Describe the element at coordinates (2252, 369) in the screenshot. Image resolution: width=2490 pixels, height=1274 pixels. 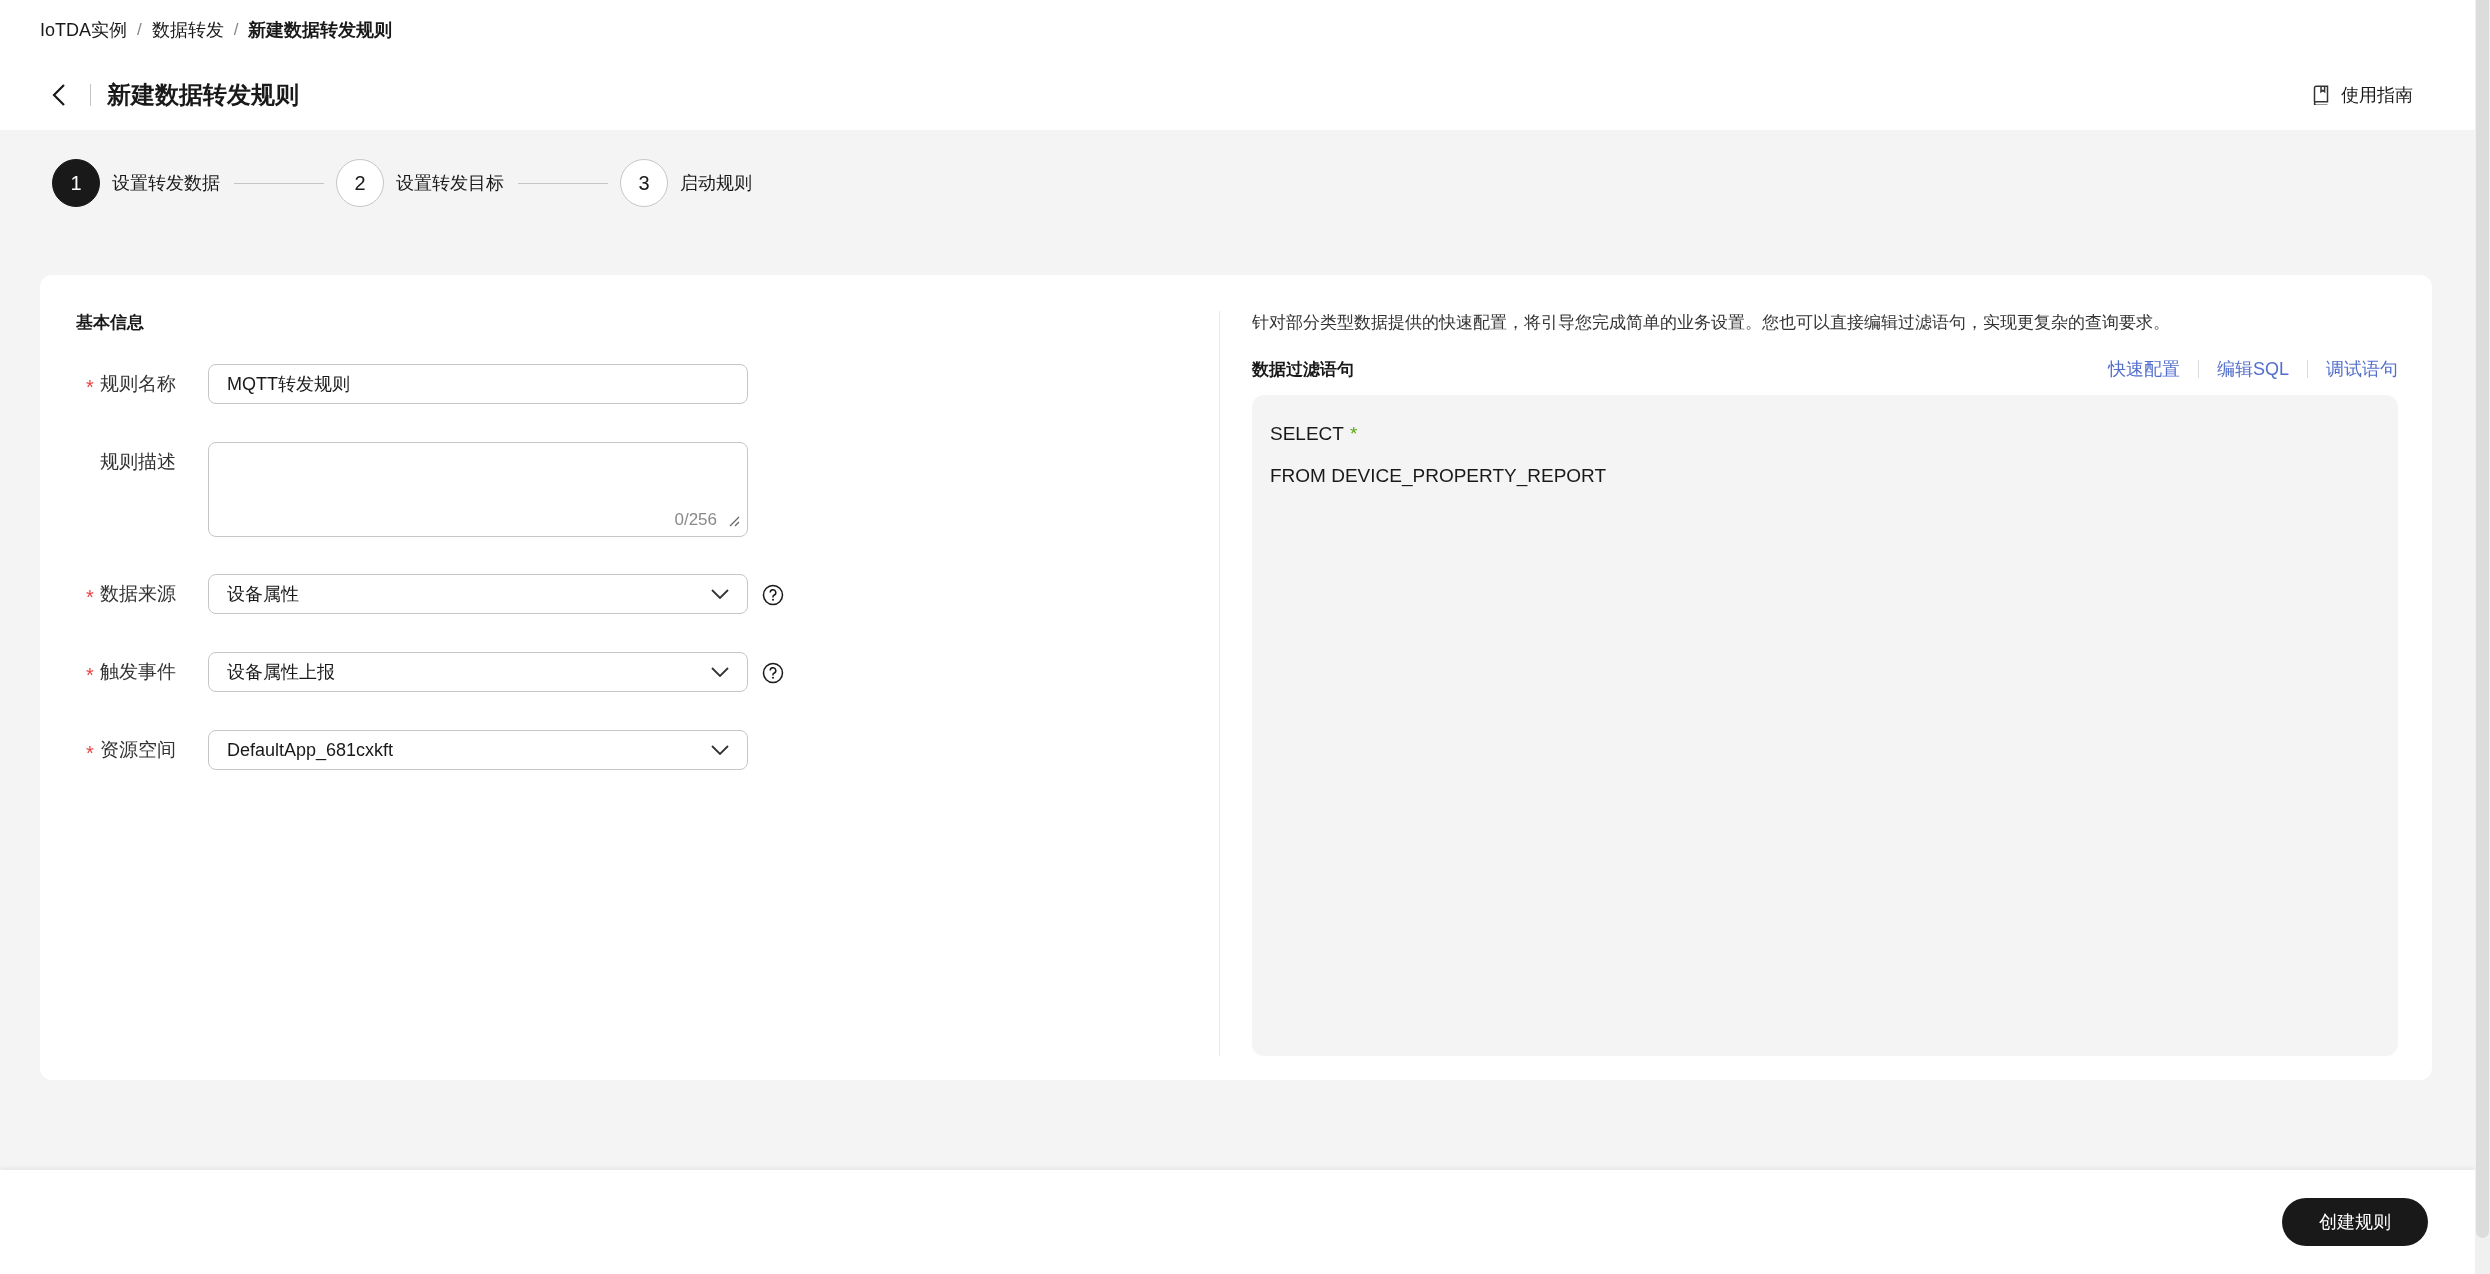
I see `action-link: 编辑SQL` at that location.